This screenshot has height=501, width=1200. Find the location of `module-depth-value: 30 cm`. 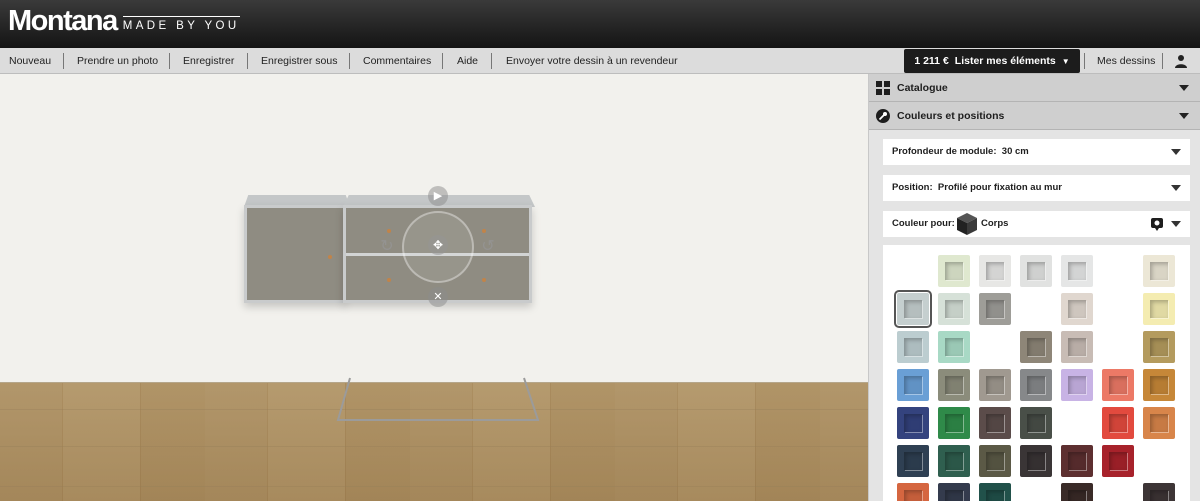

module-depth-value: 30 cm is located at coordinates (1015, 151).